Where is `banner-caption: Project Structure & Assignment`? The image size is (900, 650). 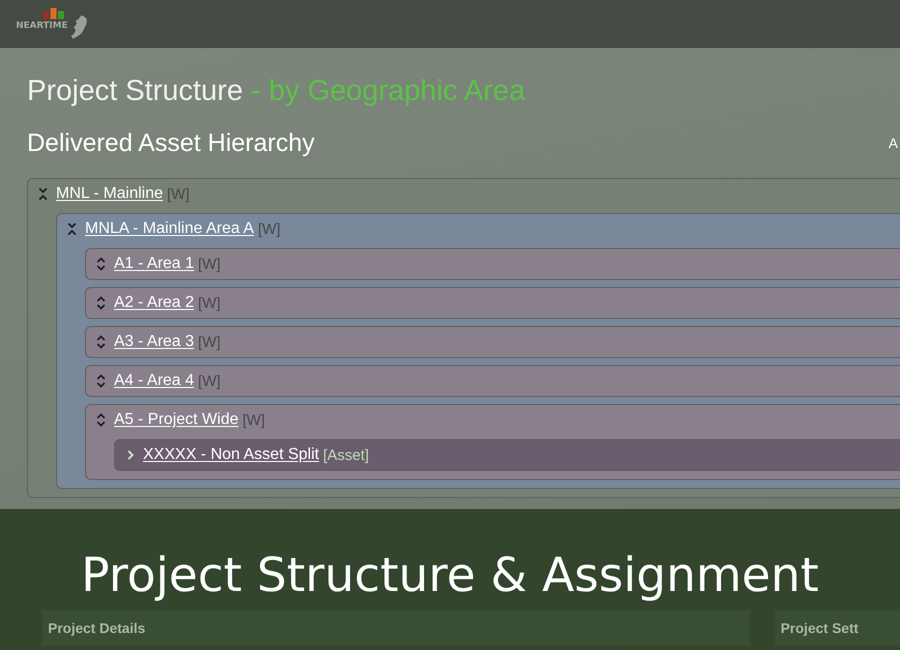 banner-caption: Project Structure & Assignment is located at coordinates (450, 576).